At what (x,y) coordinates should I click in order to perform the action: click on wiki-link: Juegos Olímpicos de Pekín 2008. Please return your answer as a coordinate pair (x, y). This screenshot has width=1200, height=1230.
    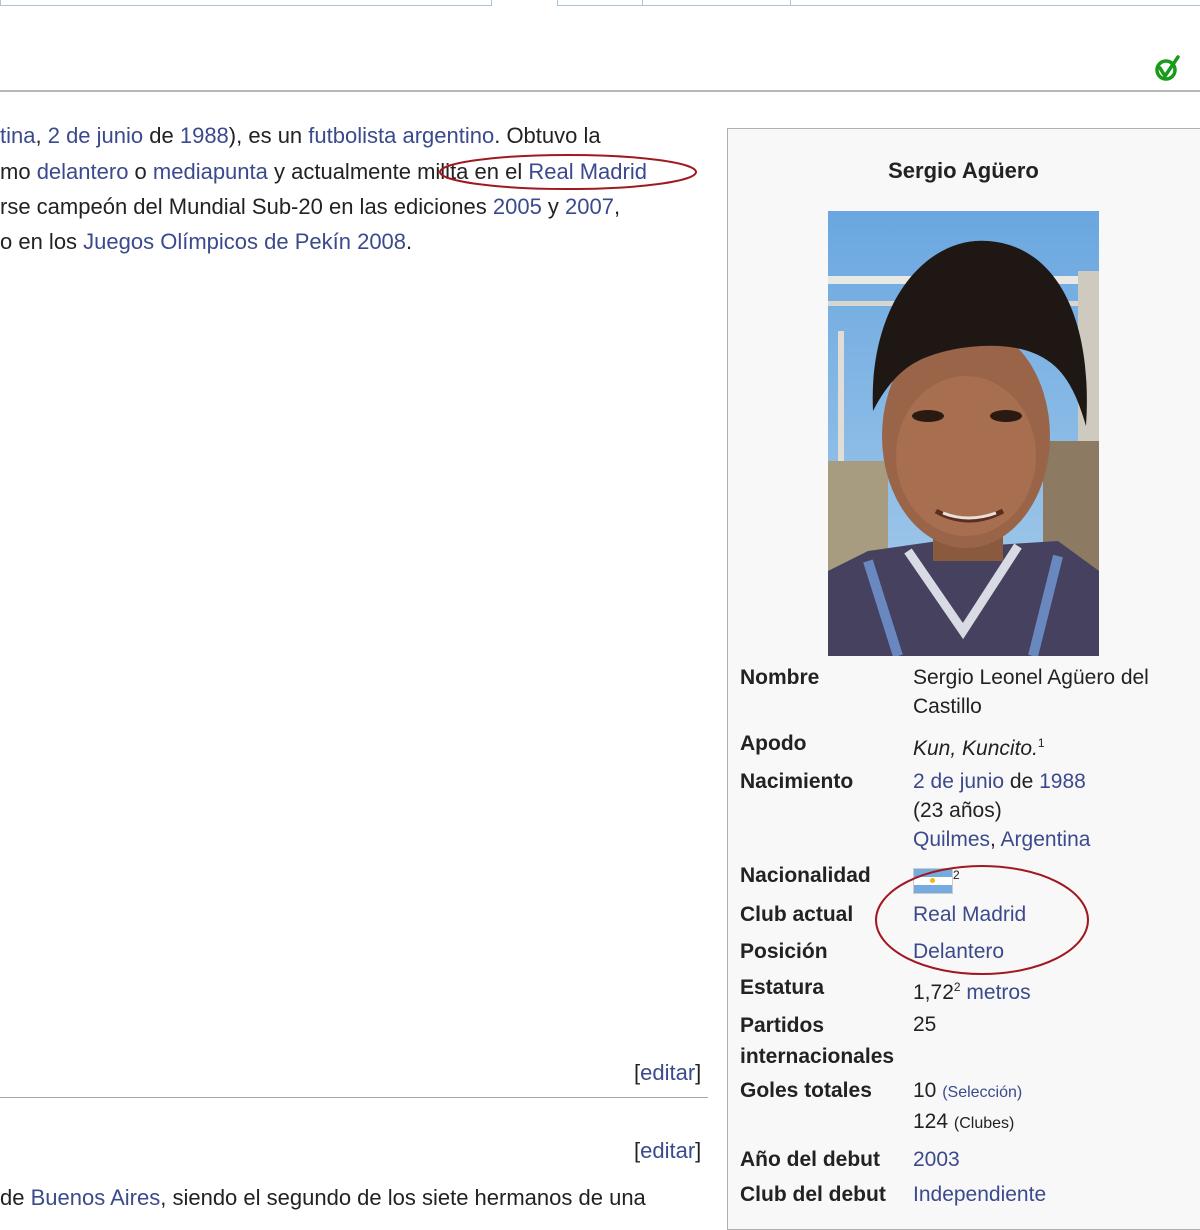
    Looking at the image, I should click on (244, 241).